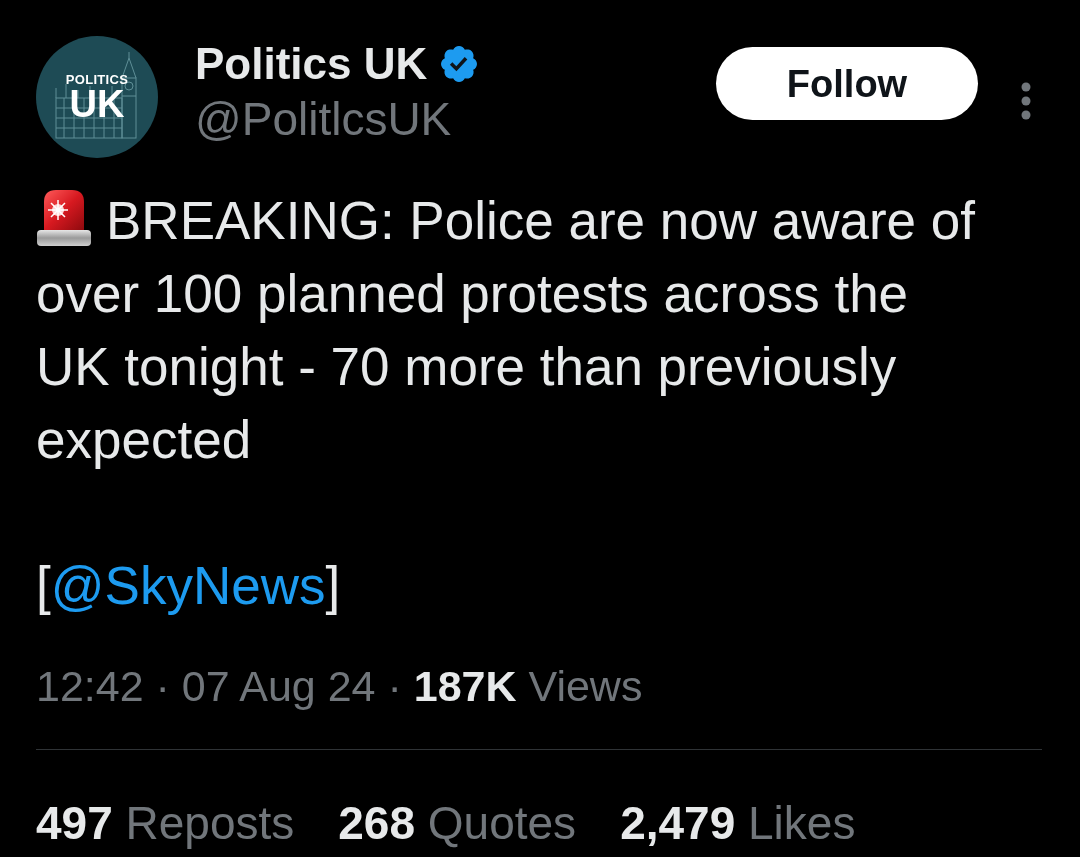 This screenshot has height=857, width=1080. I want to click on mention-link: @SkyNews, so click(188, 585).